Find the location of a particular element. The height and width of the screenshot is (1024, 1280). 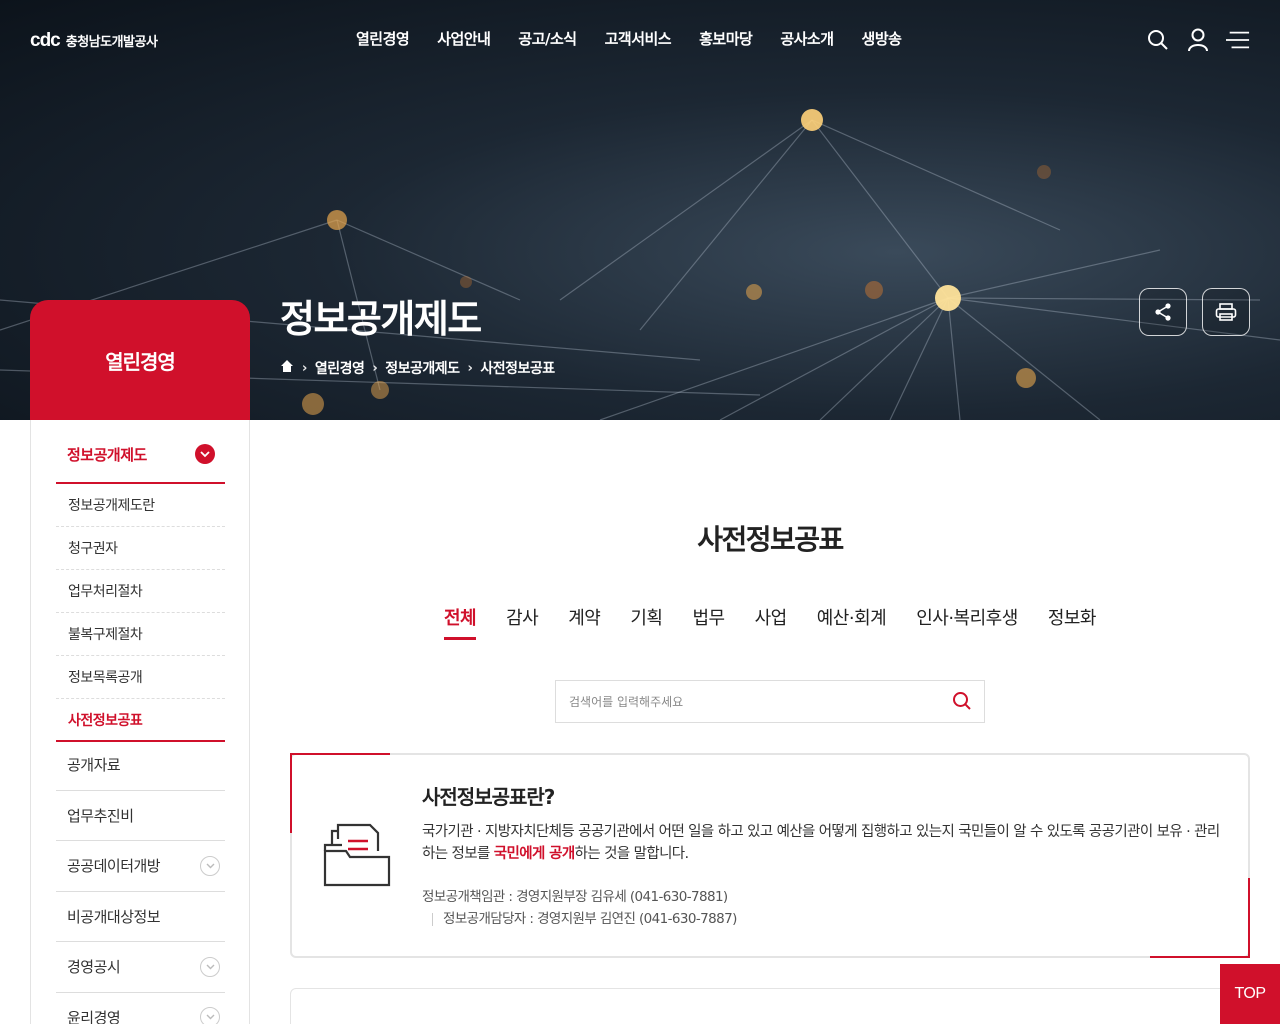

user-icon is located at coordinates (1198, 40).